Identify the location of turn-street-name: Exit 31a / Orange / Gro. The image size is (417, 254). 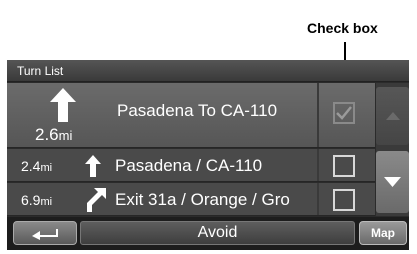
(202, 199).